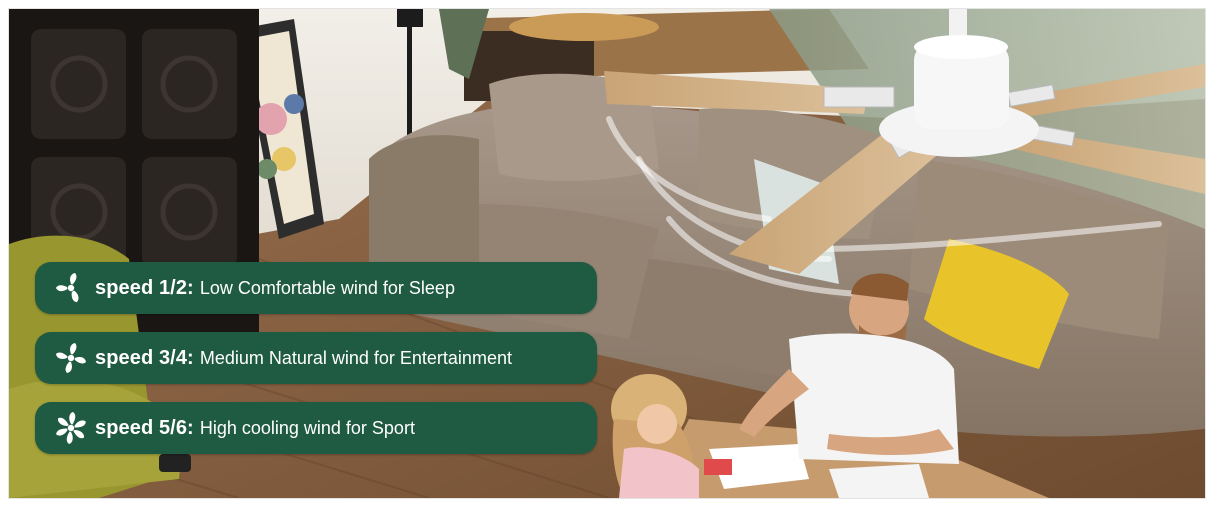 The image size is (1212, 505). I want to click on speed-description: Low Comfortable wind for Sleep, so click(327, 287).